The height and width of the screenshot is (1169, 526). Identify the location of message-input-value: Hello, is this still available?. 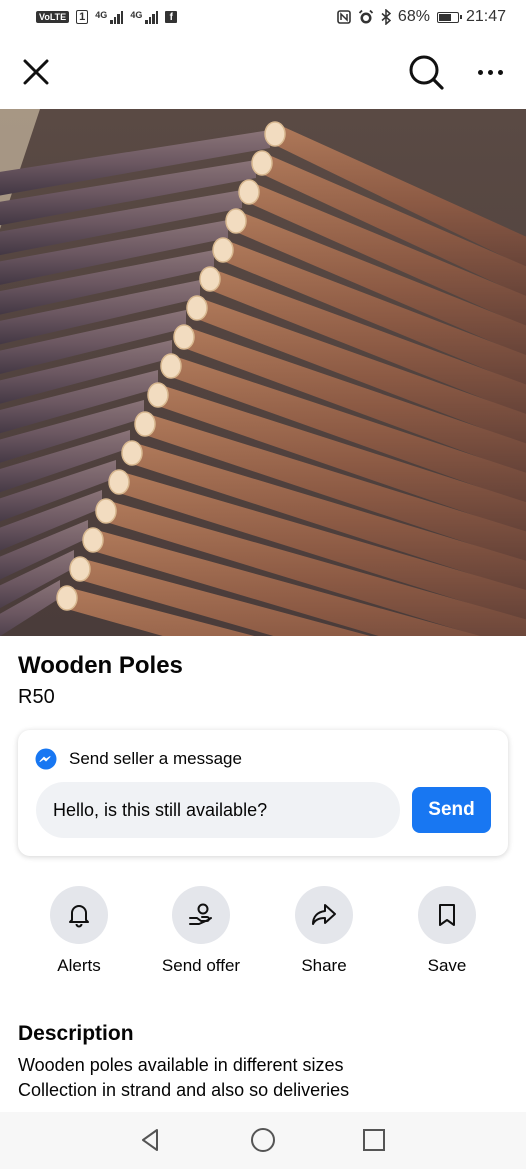
(160, 809).